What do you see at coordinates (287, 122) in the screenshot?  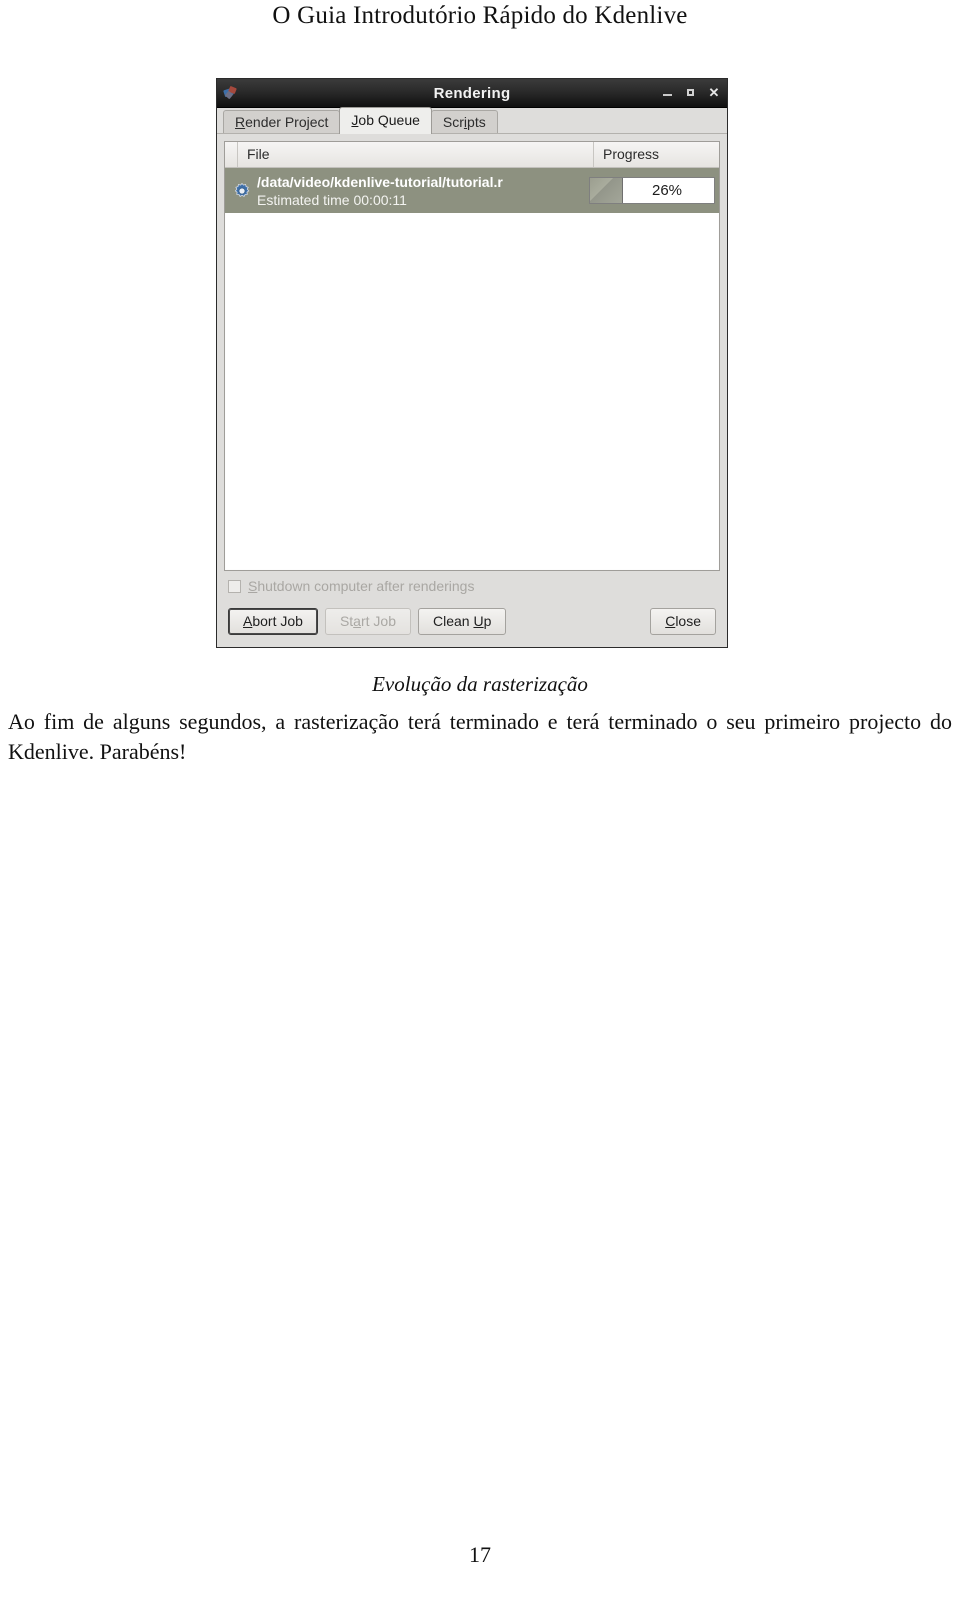 I see `tab-render-project-label: ender Project` at bounding box center [287, 122].